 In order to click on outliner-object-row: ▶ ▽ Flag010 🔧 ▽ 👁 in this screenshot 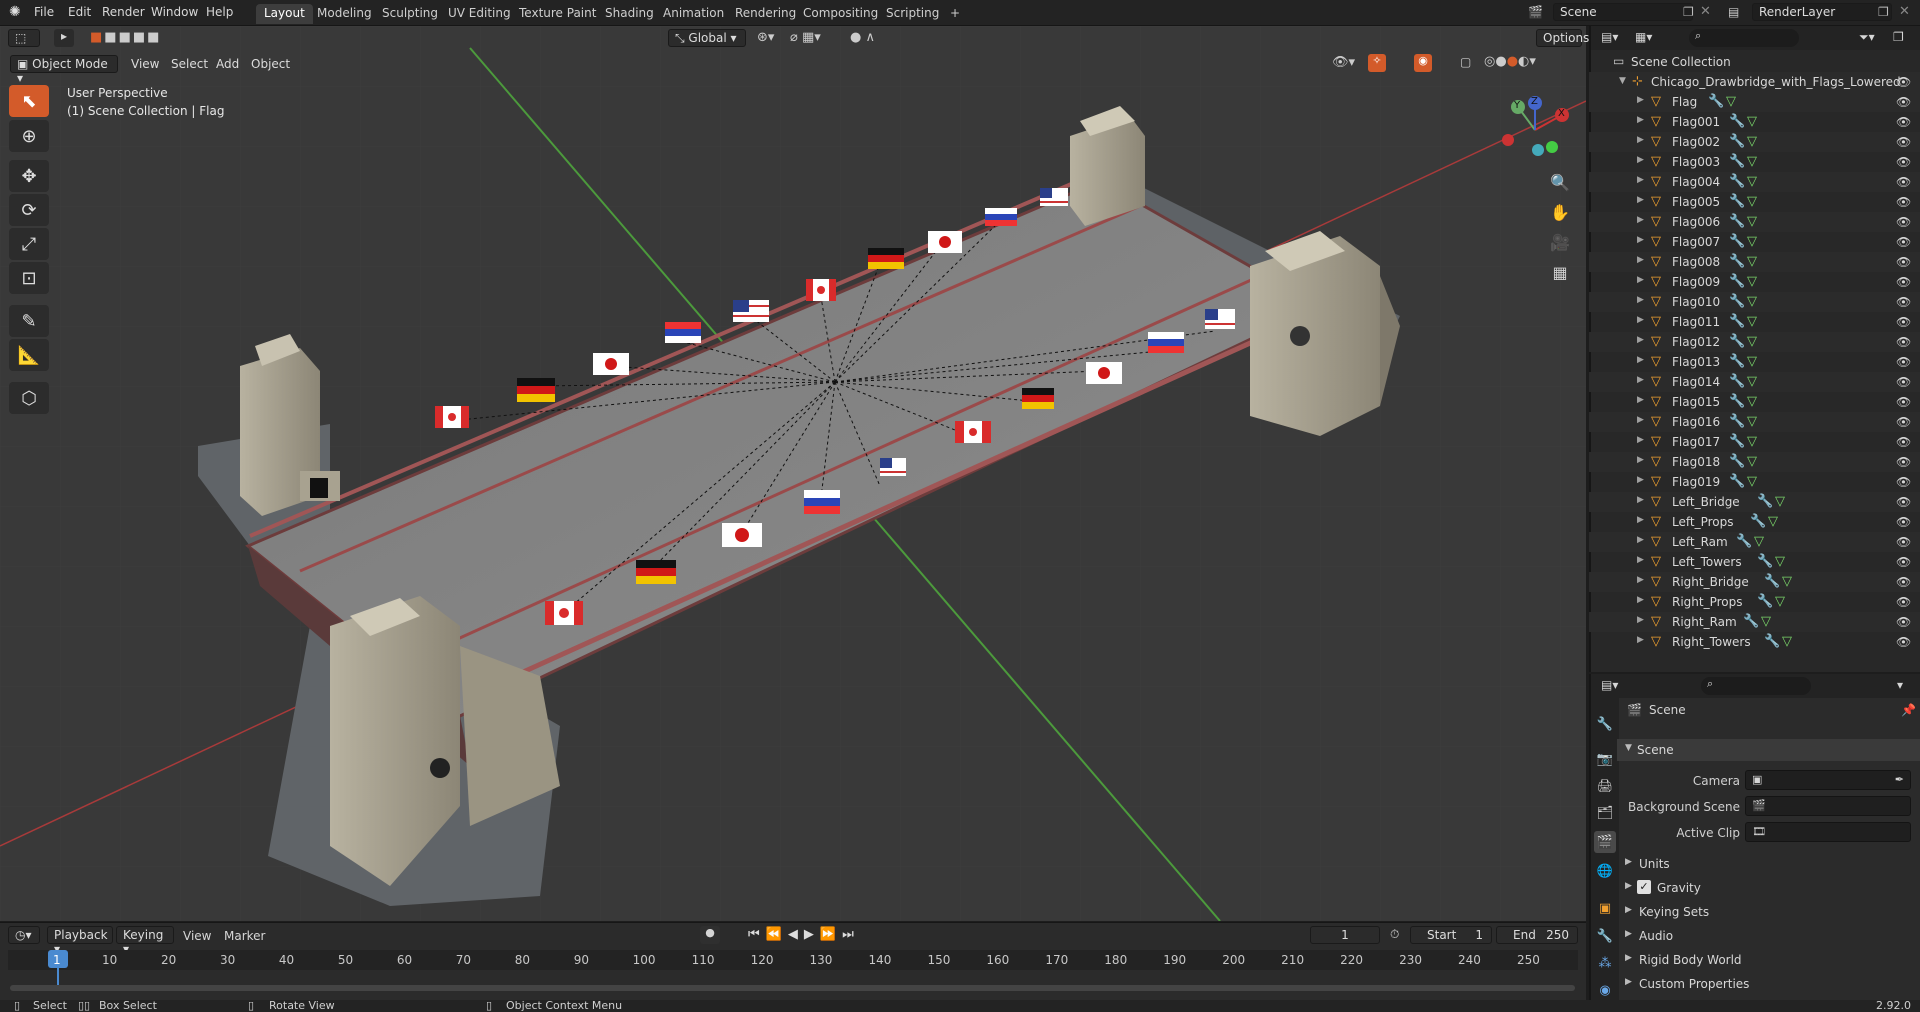, I will do `click(1754, 302)`.